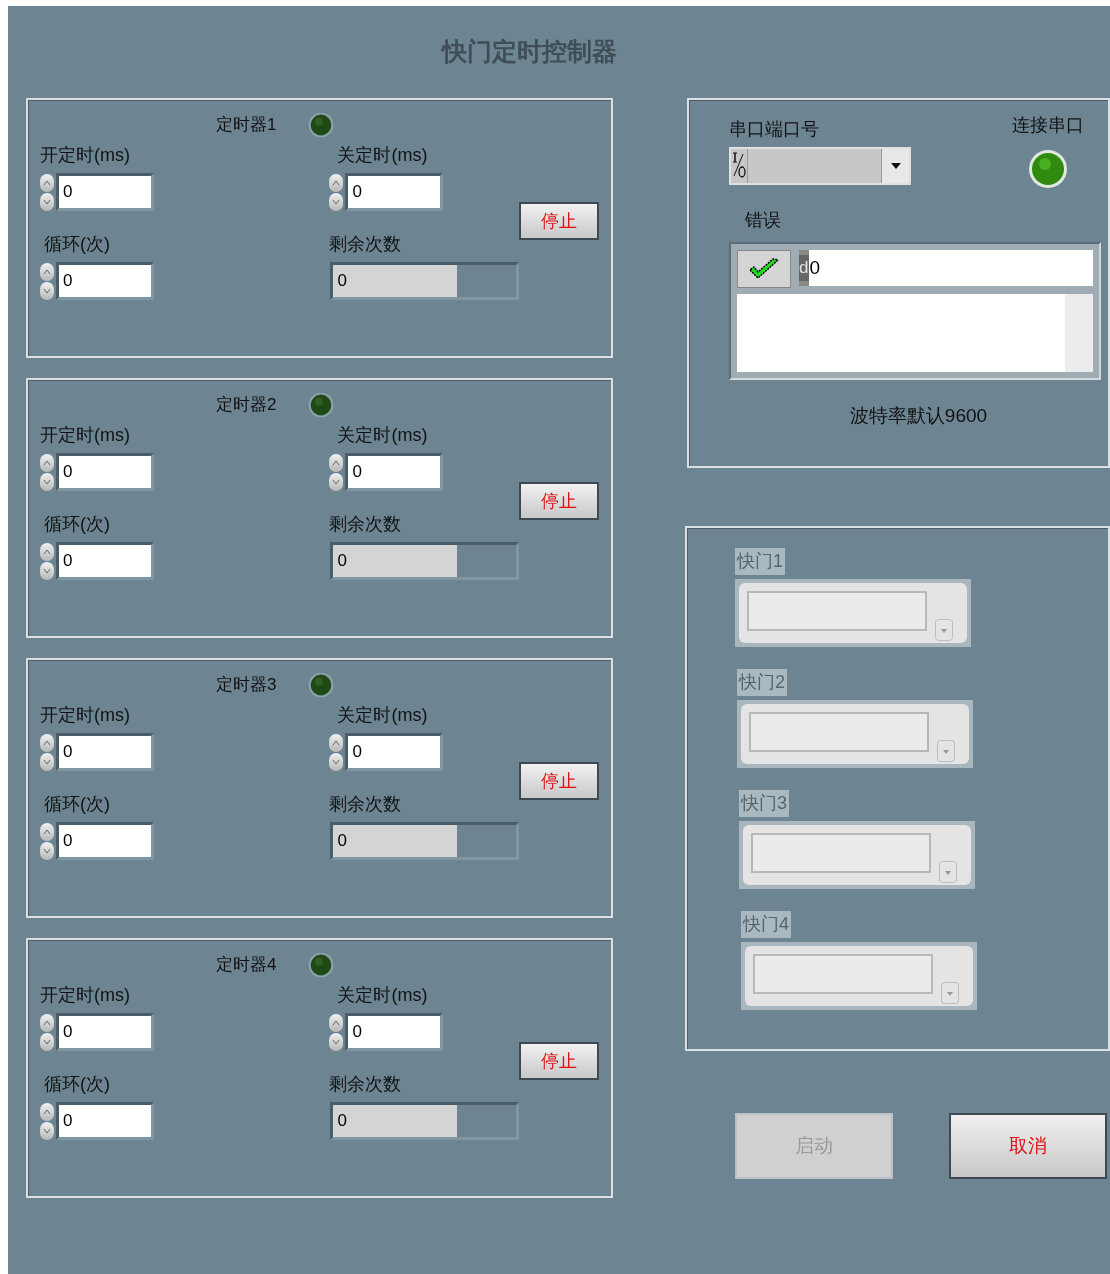  What do you see at coordinates (246, 965) in the screenshot?
I see `timer-title: 定时器4` at bounding box center [246, 965].